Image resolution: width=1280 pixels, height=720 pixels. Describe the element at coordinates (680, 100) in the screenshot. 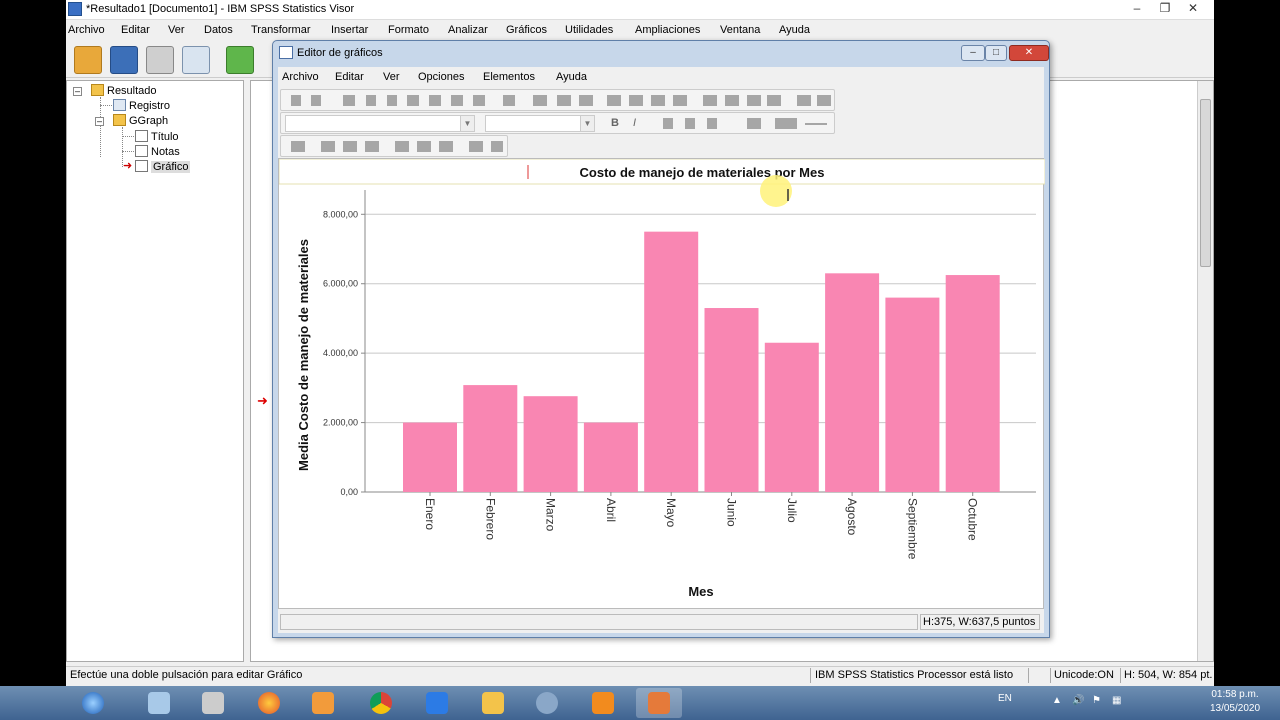

I see `footnote-icon` at that location.